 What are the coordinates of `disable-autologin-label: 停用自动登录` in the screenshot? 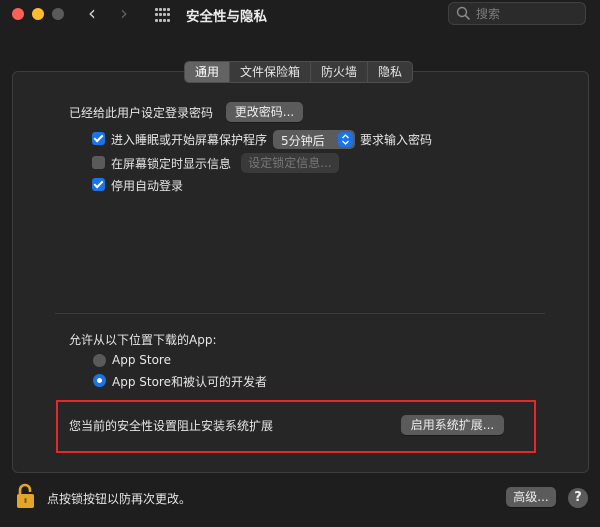 It's located at (147, 186).